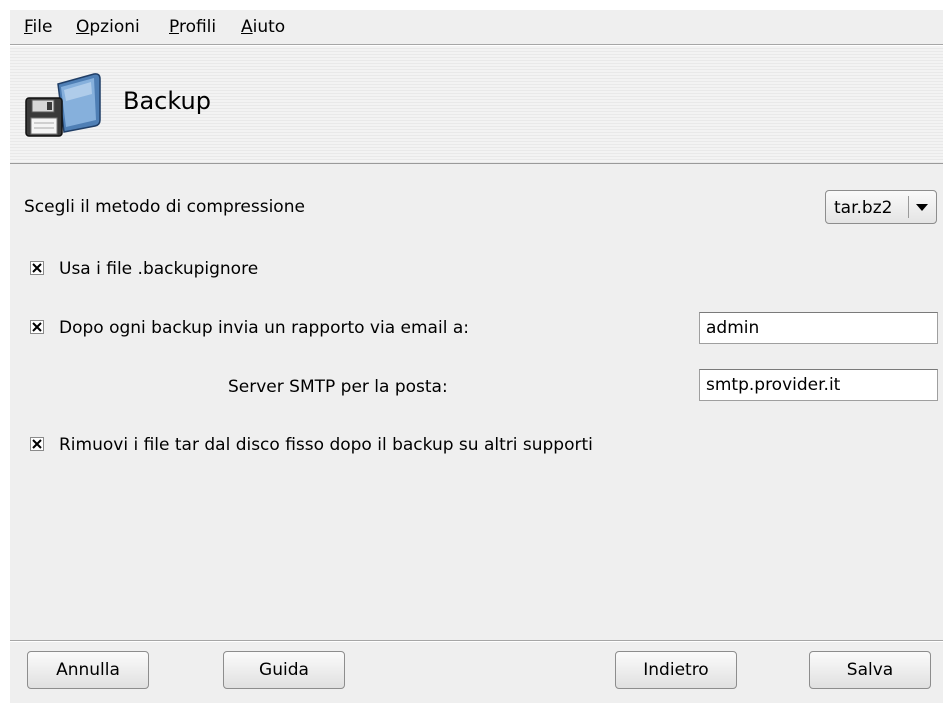 This screenshot has height=703, width=943. Describe the element at coordinates (284, 670) in the screenshot. I see `help-button: Guida` at that location.